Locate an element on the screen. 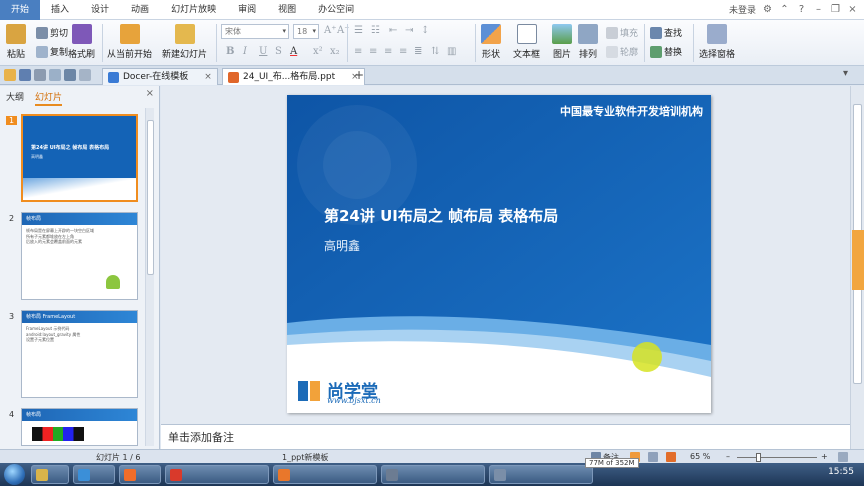 This screenshot has height=486, width=864. align-center-icon: ≡ is located at coordinates (373, 51).